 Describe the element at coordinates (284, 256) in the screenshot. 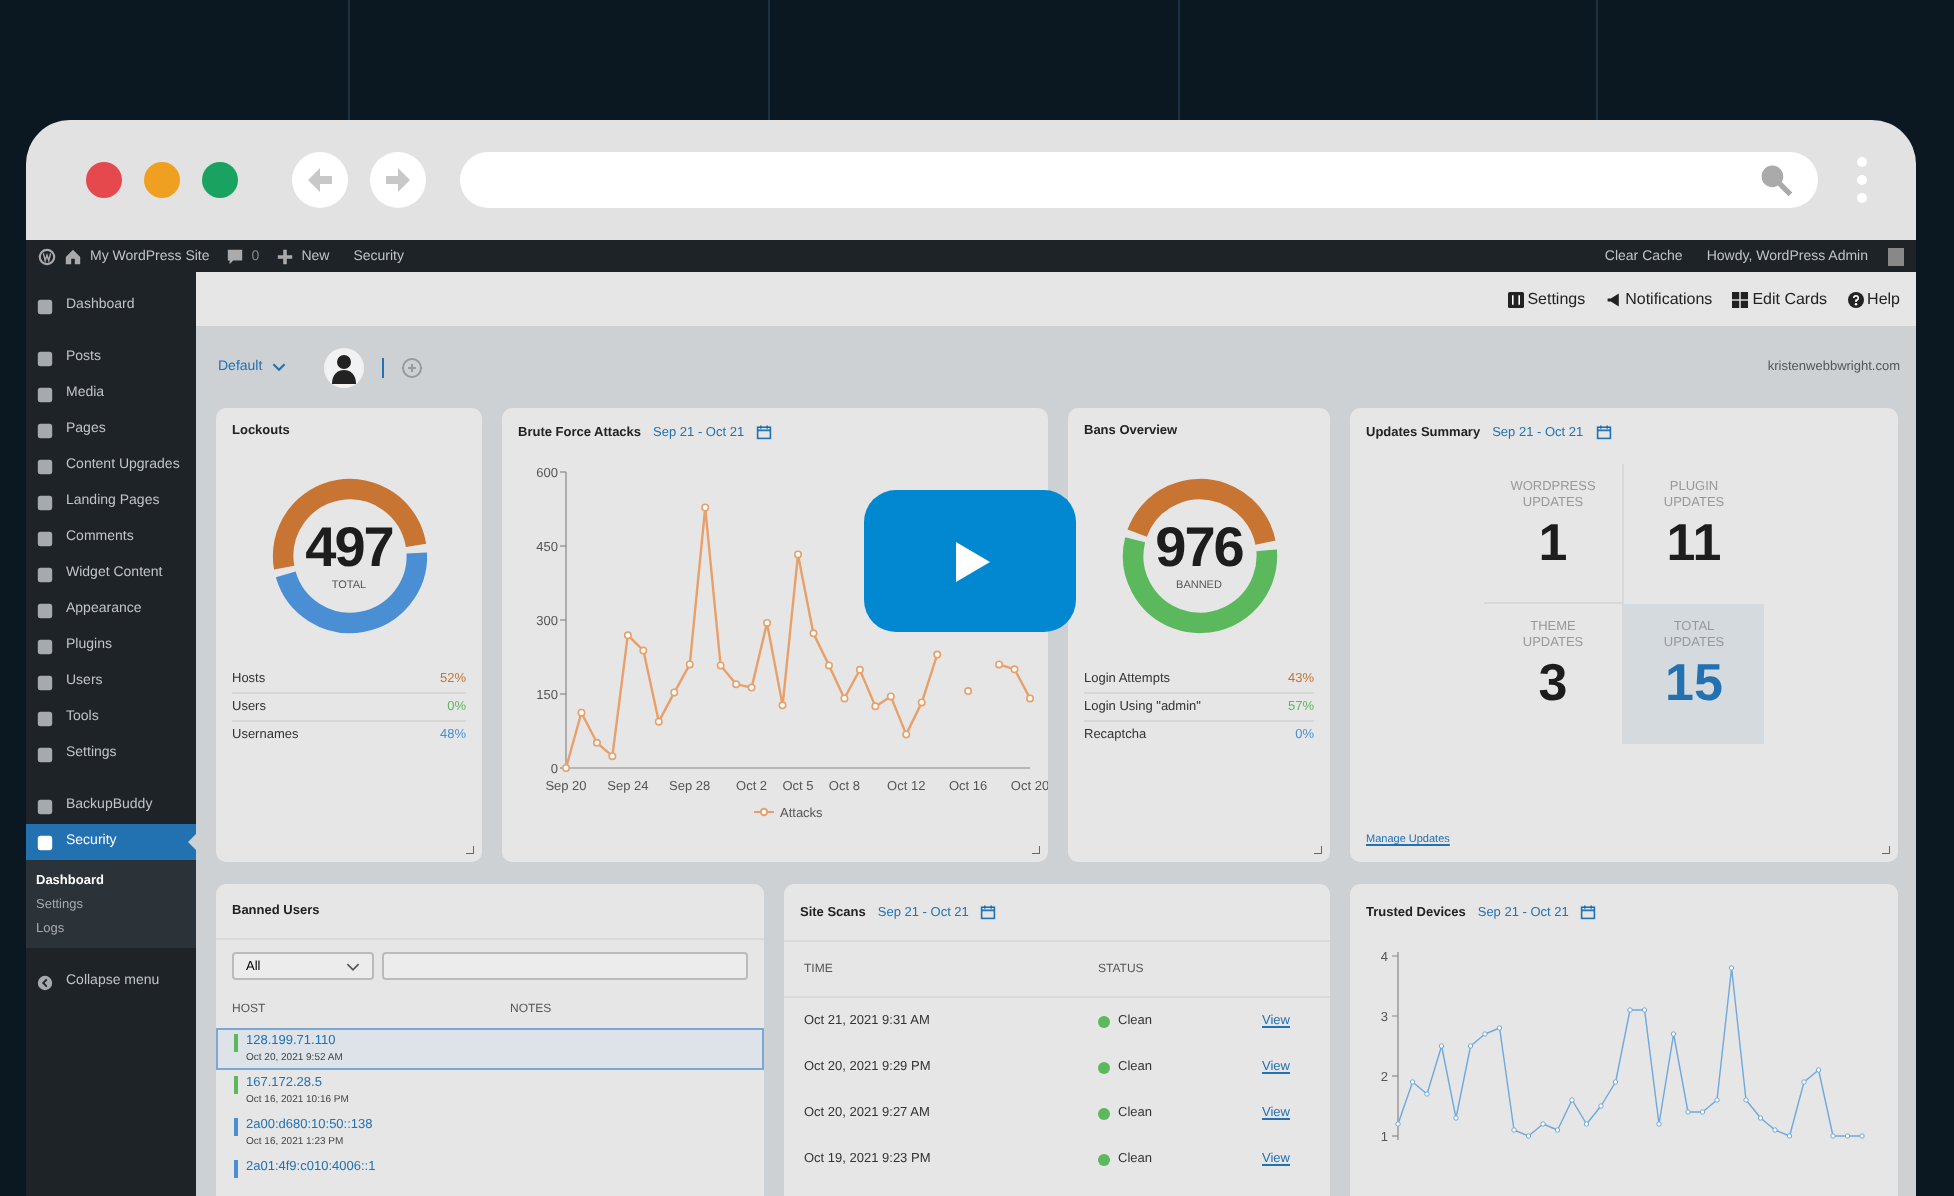

I see `plus-icon` at that location.